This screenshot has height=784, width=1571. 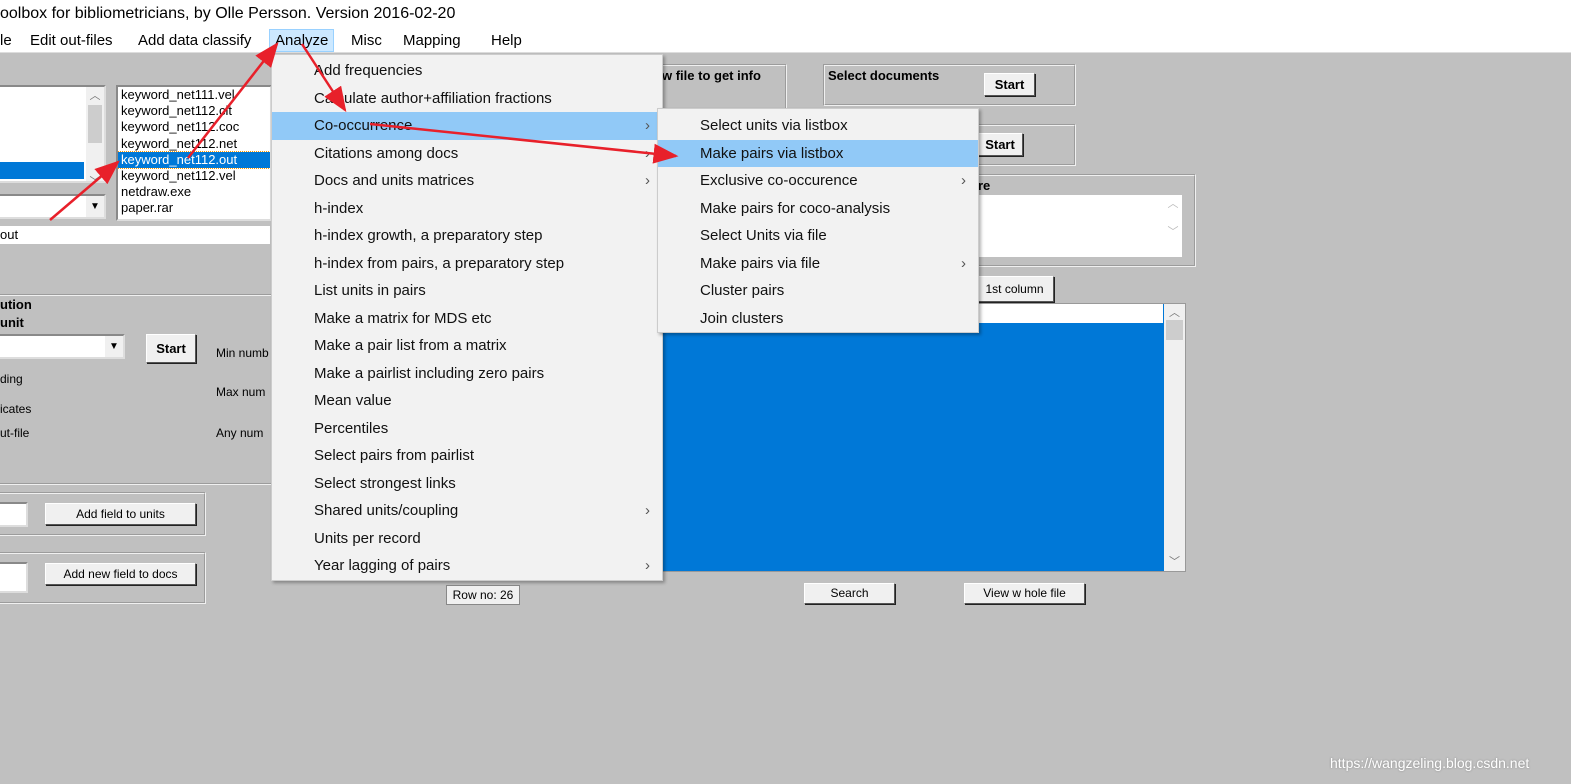 I want to click on annotation-arrows, so click(x=364, y=131).